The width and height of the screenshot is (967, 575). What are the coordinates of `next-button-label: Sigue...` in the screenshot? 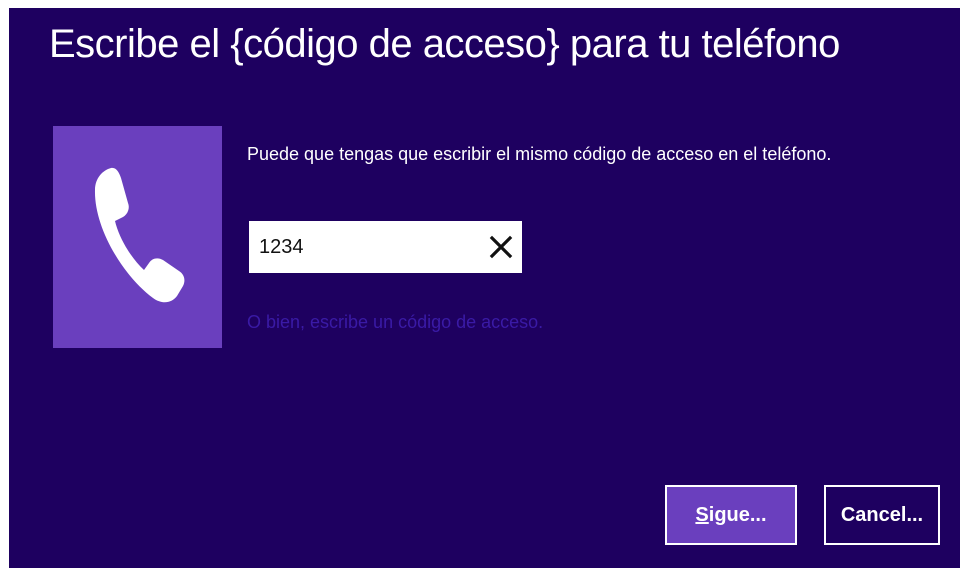 It's located at (731, 514).